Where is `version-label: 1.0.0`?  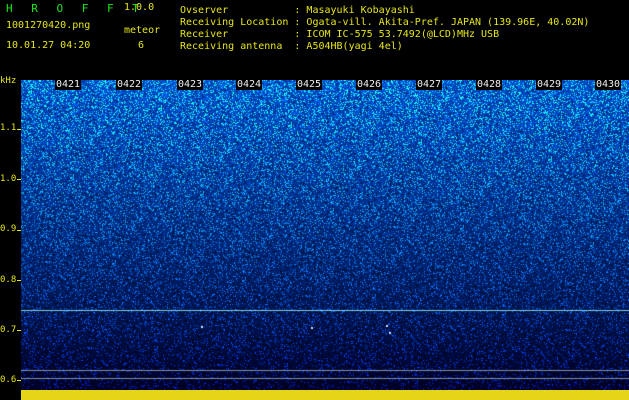
version-label: 1.0.0 is located at coordinates (139, 7).